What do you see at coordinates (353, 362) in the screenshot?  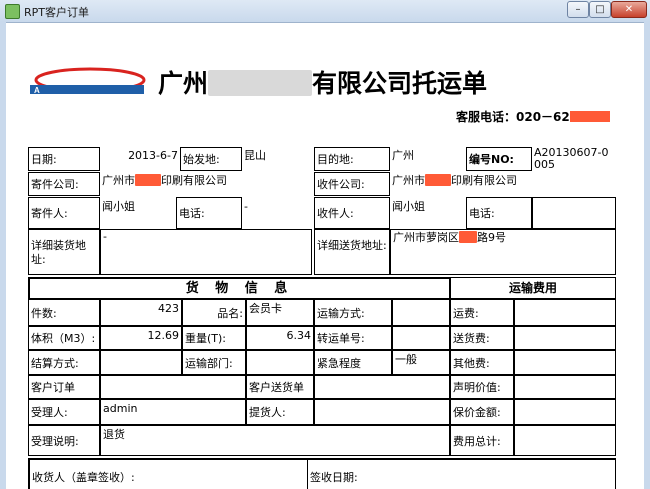 I see `label-urgency: 紧急程度` at bounding box center [353, 362].